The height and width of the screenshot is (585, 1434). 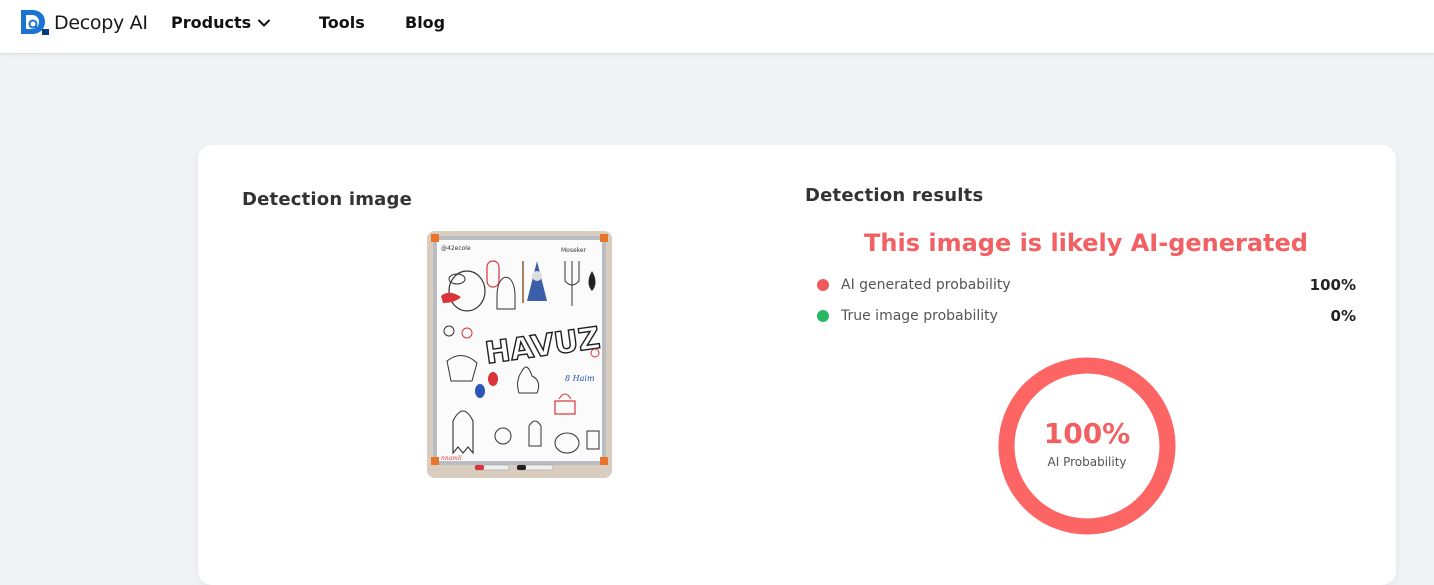 I want to click on ai-probability-value: 100%, so click(x=1332, y=285).